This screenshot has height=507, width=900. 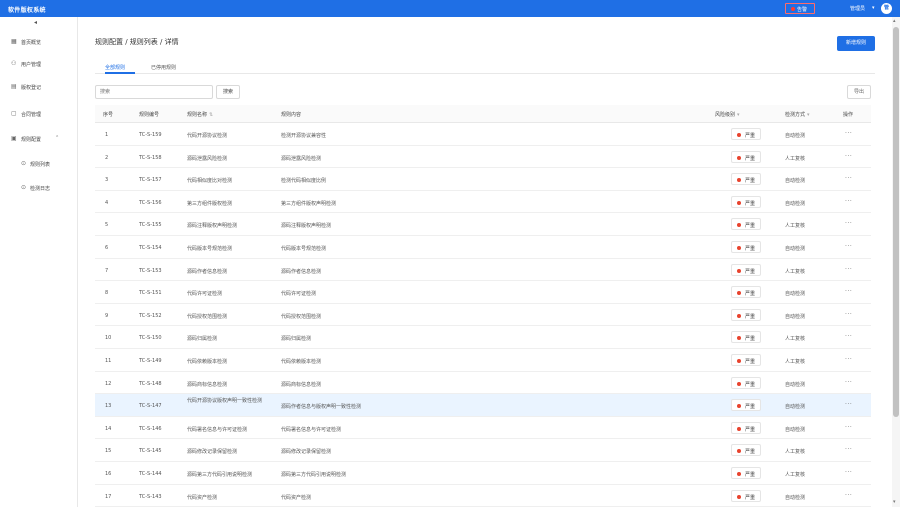 I want to click on sidebar-subitem-rule-list: ⊙ 规则列表, so click(x=39, y=164).